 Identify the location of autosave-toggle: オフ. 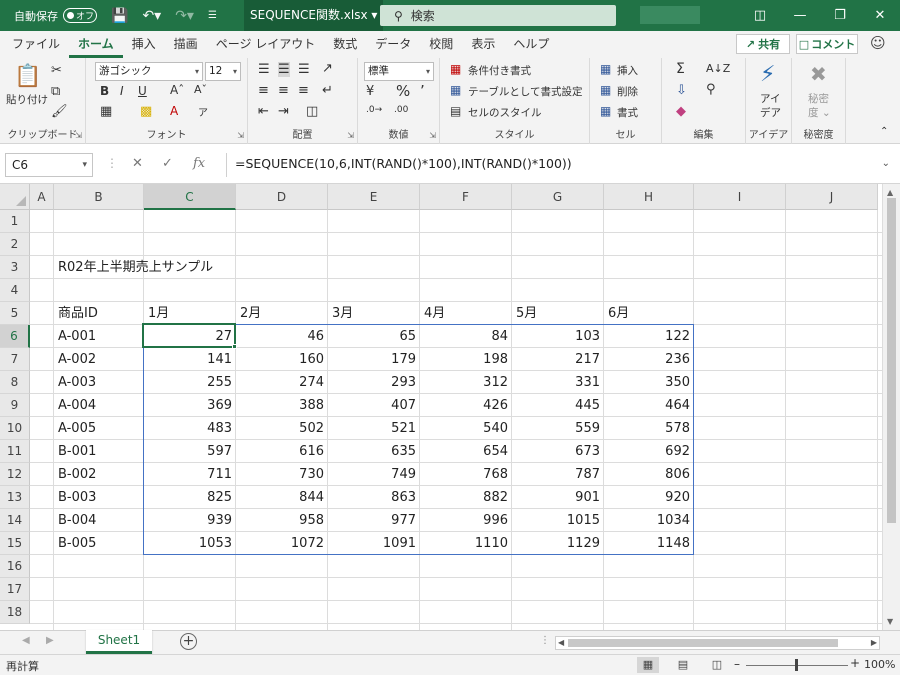
(80, 15).